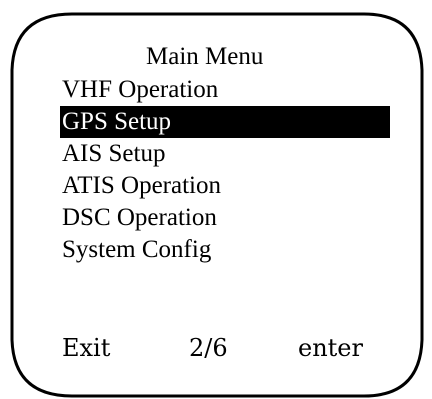 The image size is (432, 399). I want to click on menu-item-atis-operation: ATIS Operation, so click(225, 186).